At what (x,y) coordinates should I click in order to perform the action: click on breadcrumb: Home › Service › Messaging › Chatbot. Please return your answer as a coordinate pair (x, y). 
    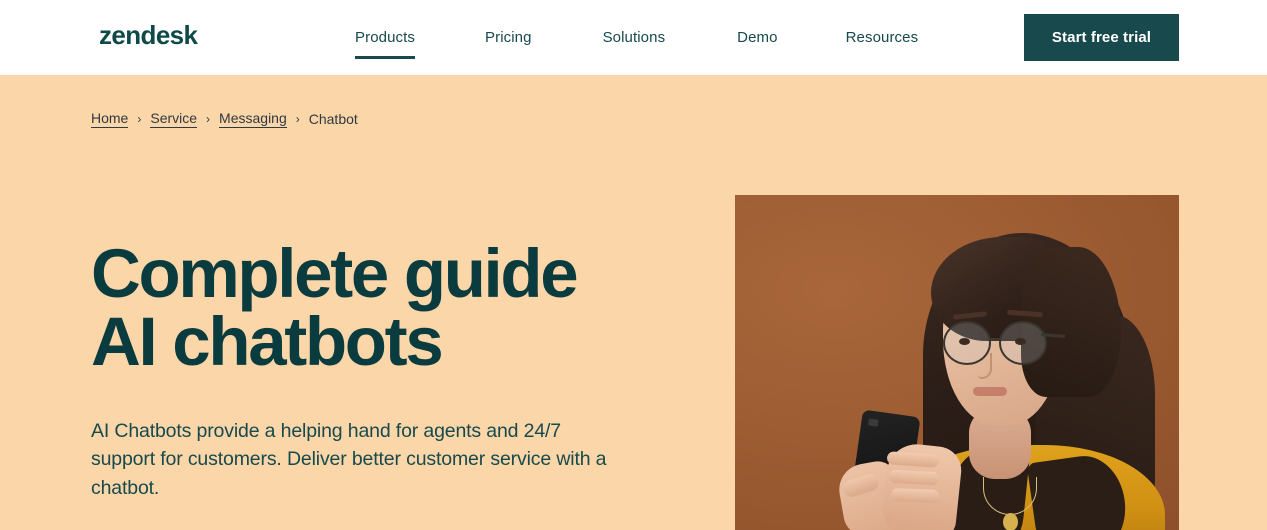
    Looking at the image, I should click on (224, 119).